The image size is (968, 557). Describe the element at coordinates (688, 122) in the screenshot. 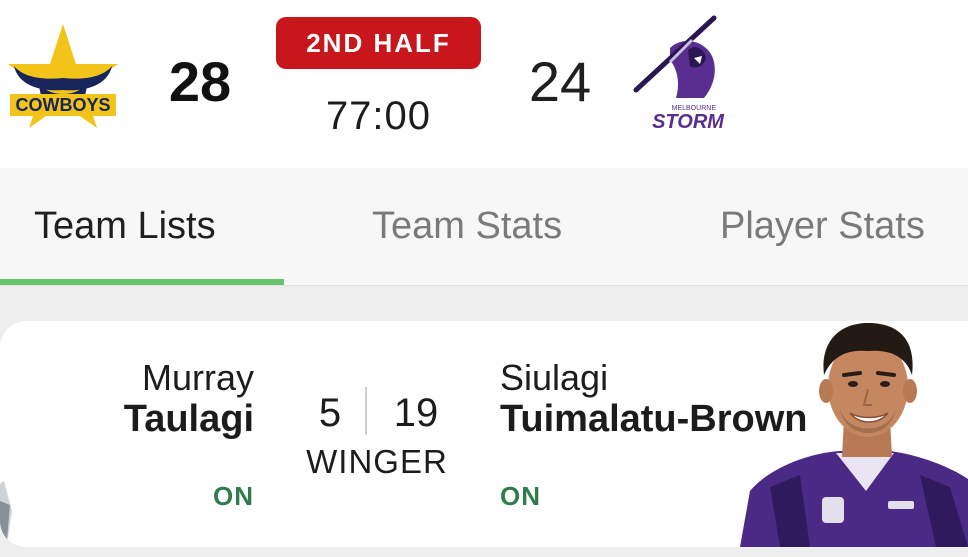

I see `storm-wordmark: STORM` at that location.